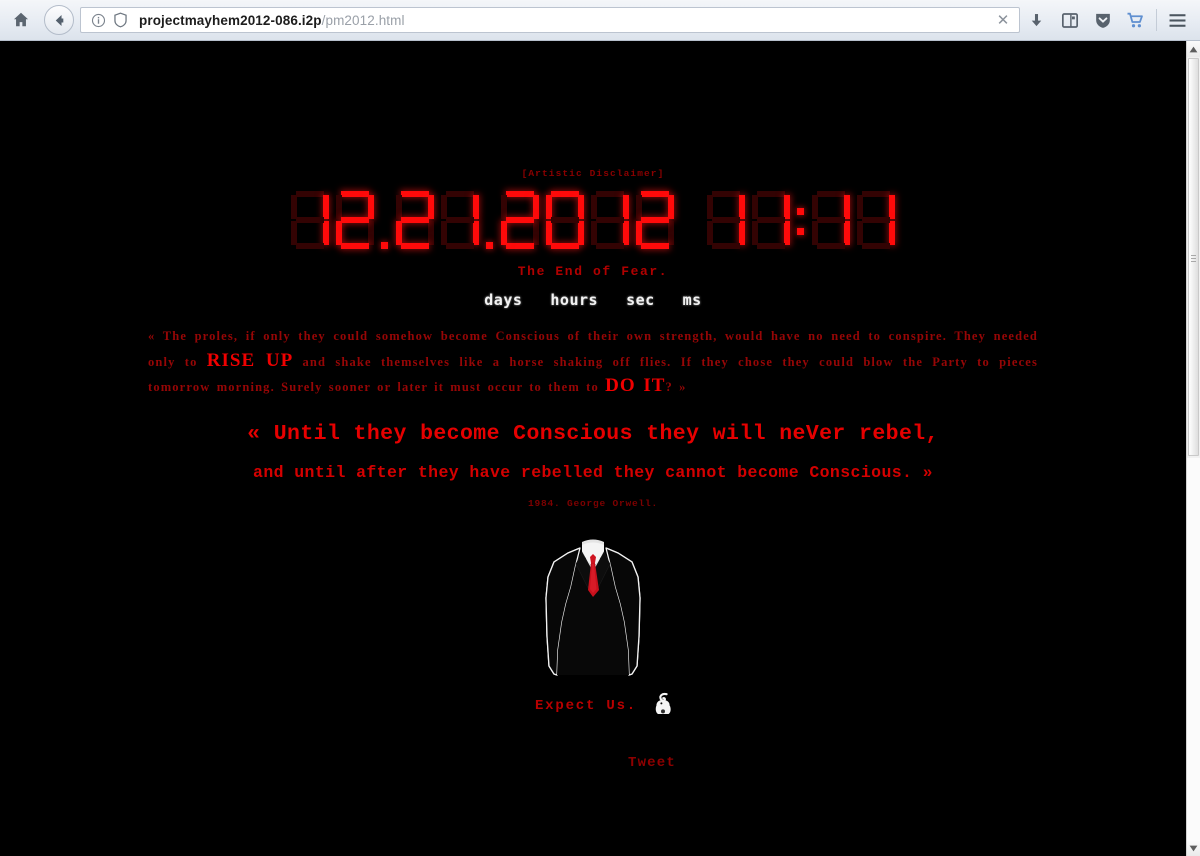  What do you see at coordinates (692, 300) in the screenshot?
I see `countdown-label-ms: ms` at bounding box center [692, 300].